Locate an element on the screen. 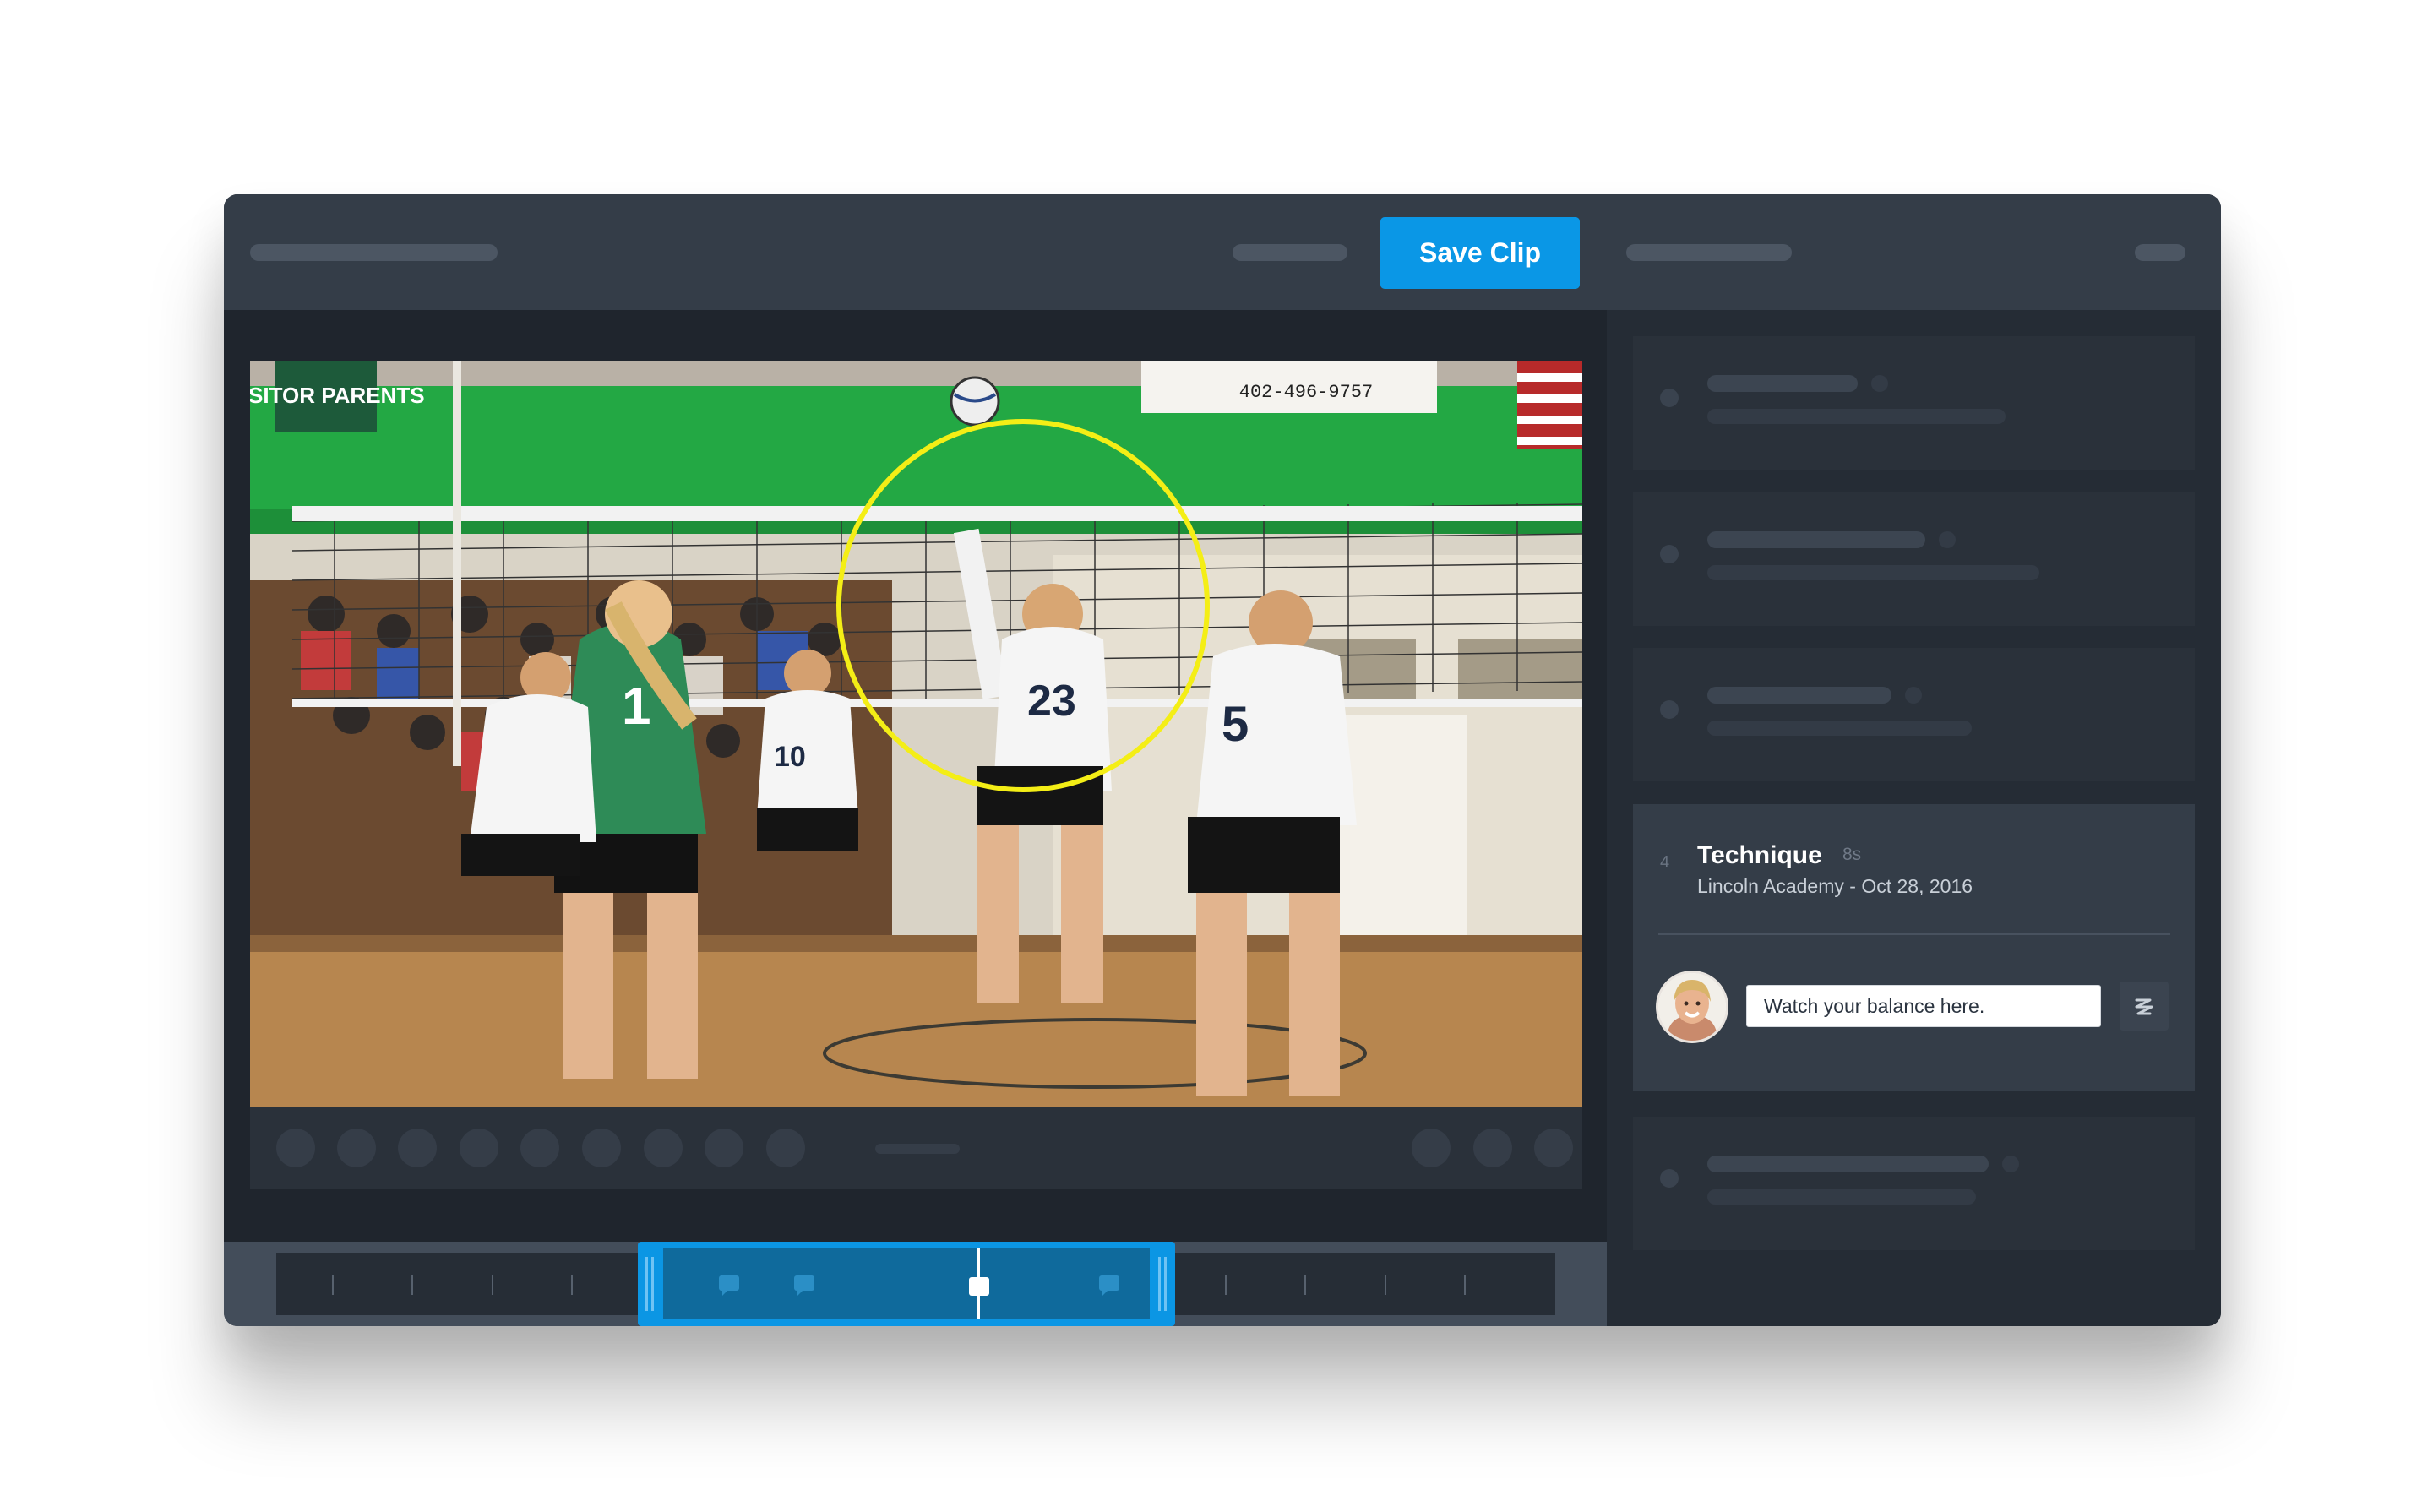 This screenshot has height=1512, width=2433. play-button is located at coordinates (296, 1148).